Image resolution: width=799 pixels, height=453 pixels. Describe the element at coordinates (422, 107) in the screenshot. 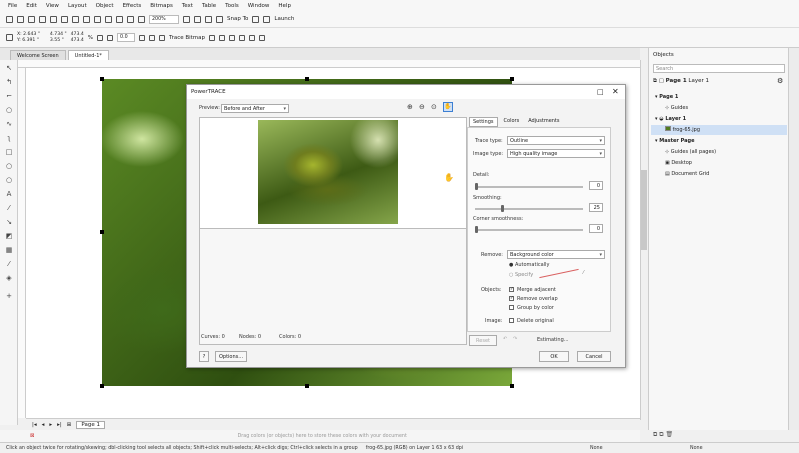

I see `zoom-out-icon: ⊖` at that location.